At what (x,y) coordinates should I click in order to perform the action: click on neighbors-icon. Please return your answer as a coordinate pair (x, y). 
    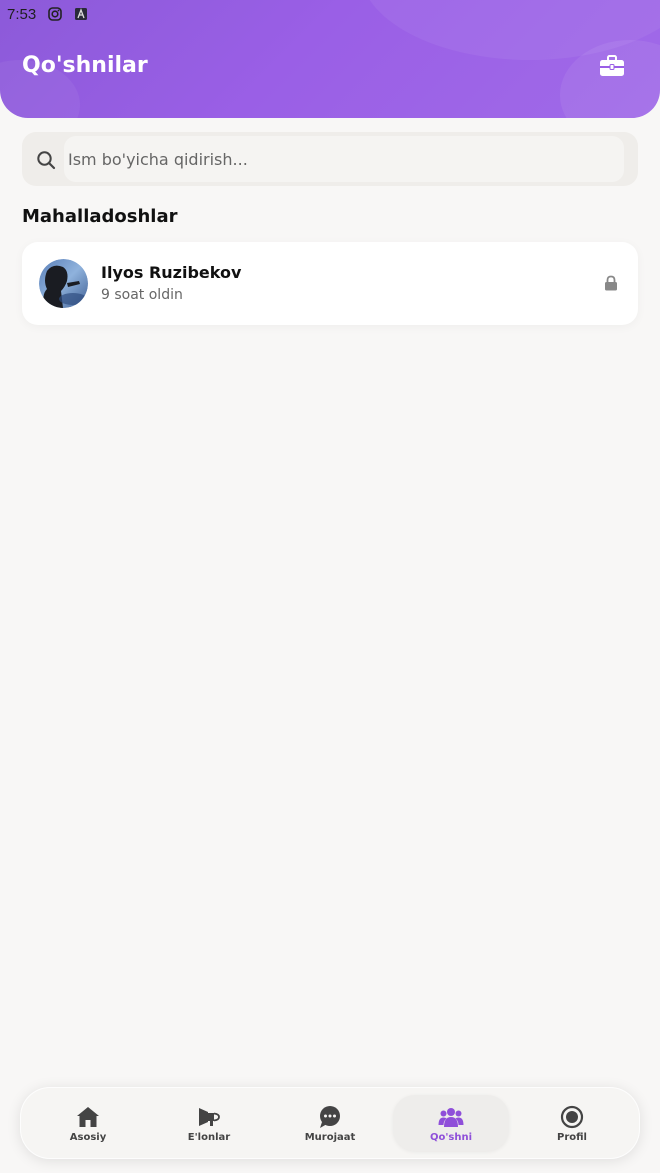
    Looking at the image, I should click on (451, 1117).